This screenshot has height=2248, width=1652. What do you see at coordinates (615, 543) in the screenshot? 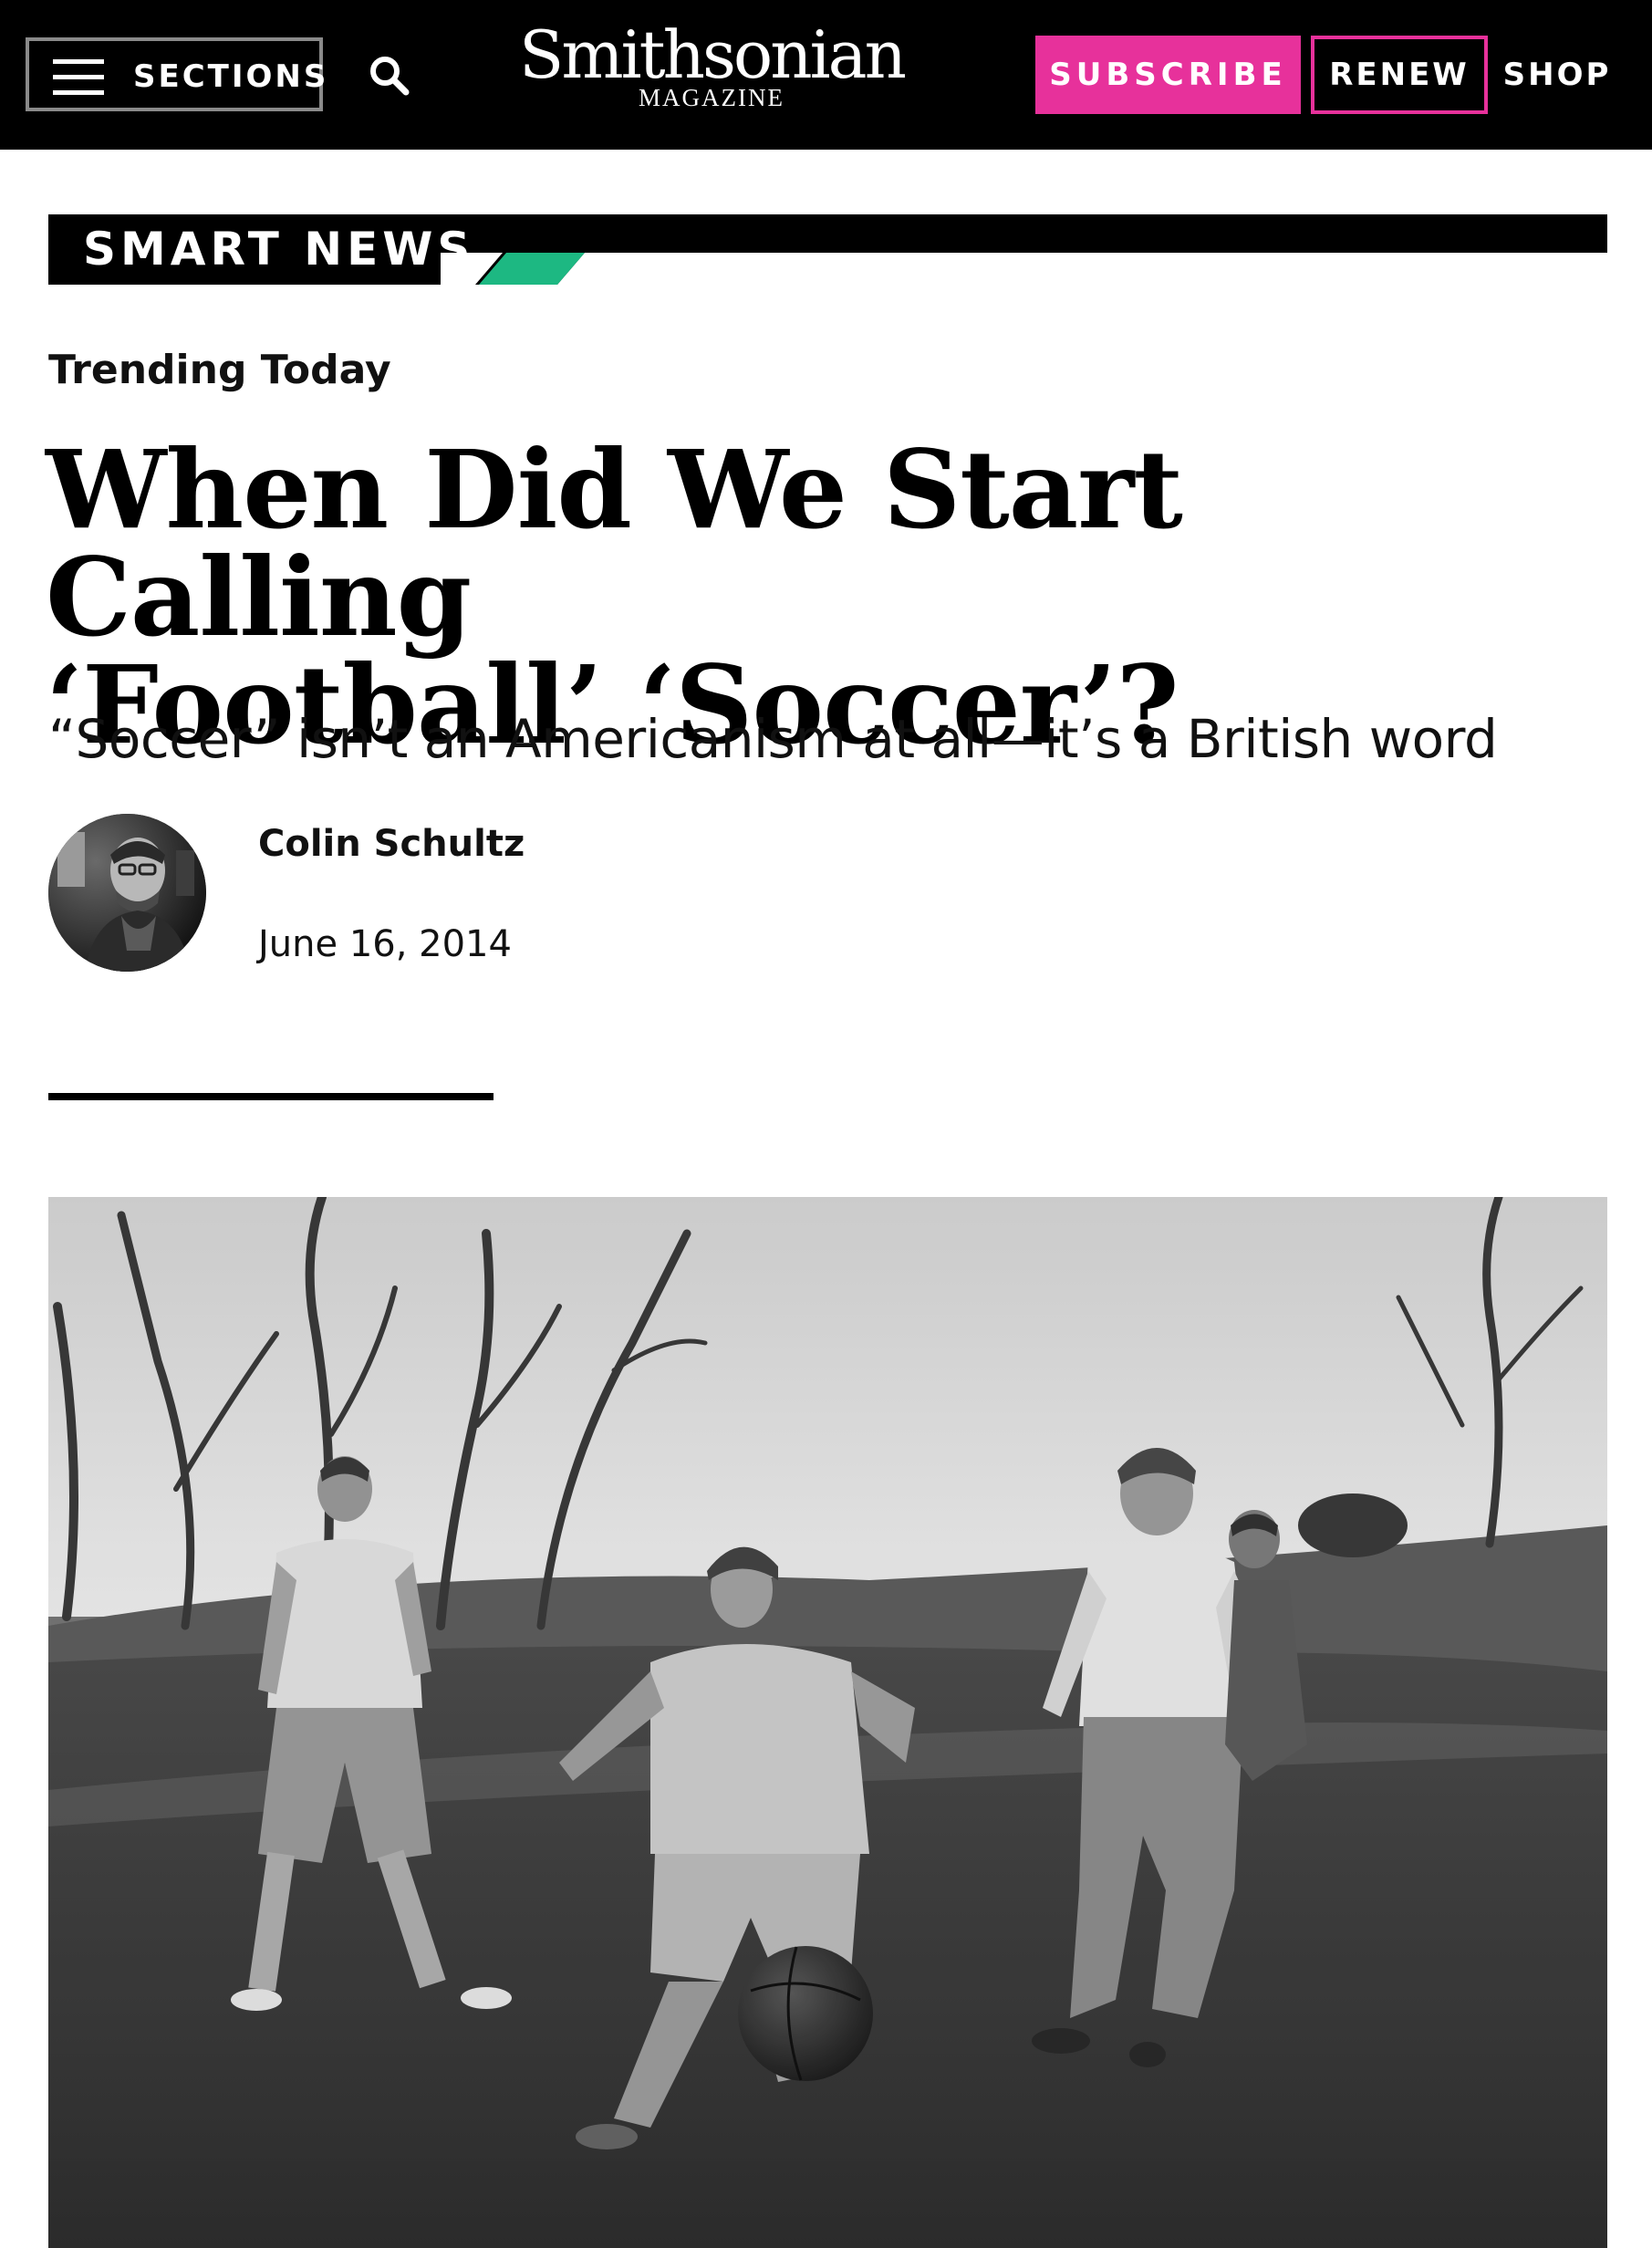
I see `headline-line-1: When Did We Start Calling` at bounding box center [615, 543].